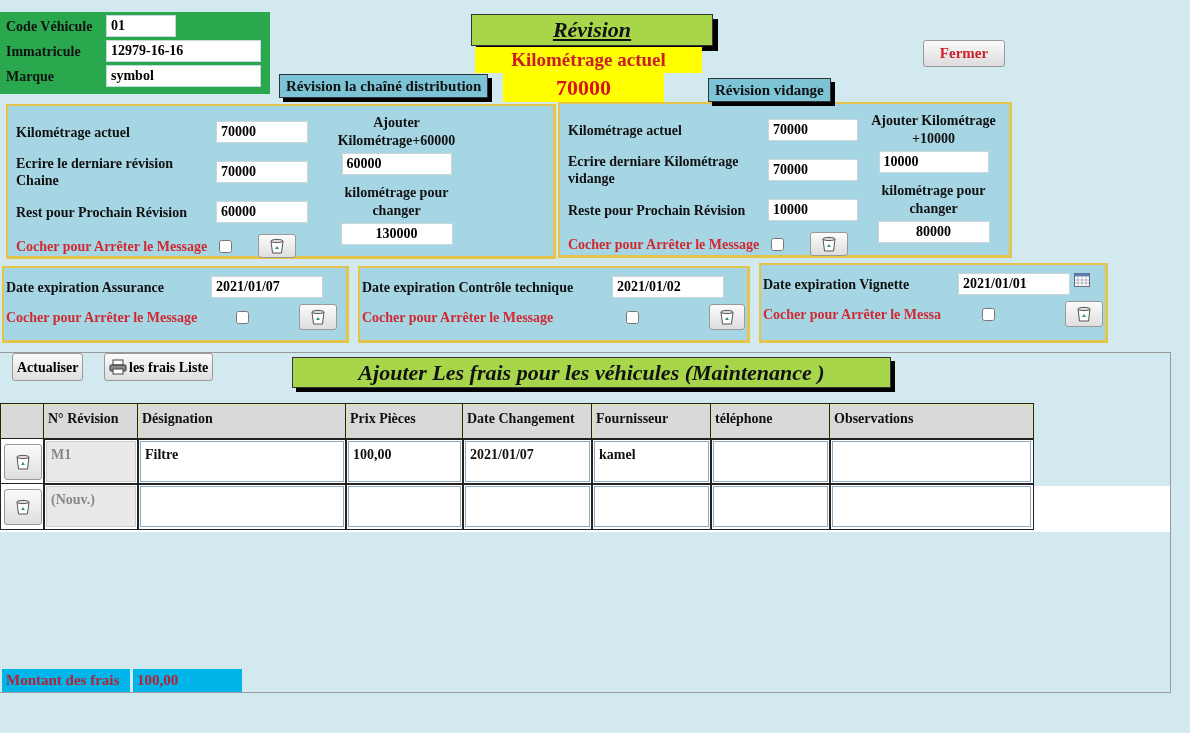  Describe the element at coordinates (187, 680) in the screenshot. I see `total-value: 100,00` at that location.